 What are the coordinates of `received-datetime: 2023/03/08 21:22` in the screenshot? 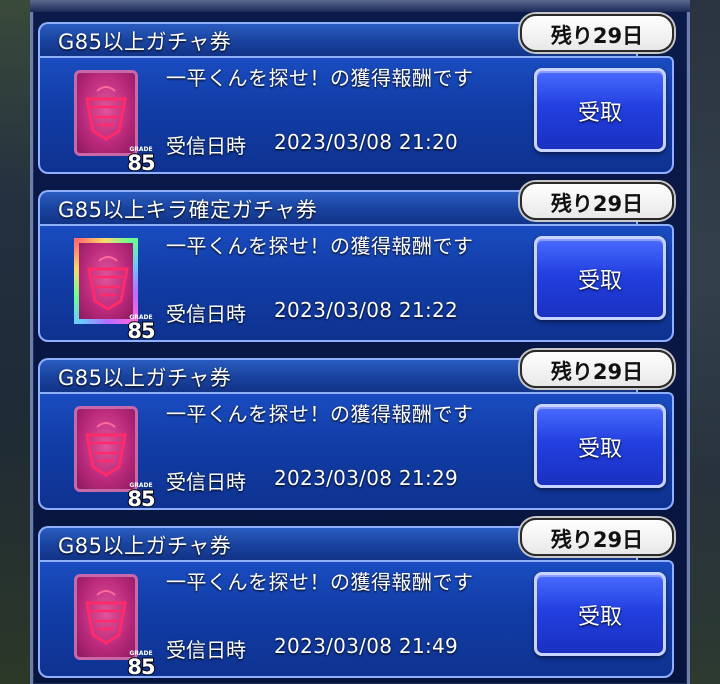 It's located at (366, 310).